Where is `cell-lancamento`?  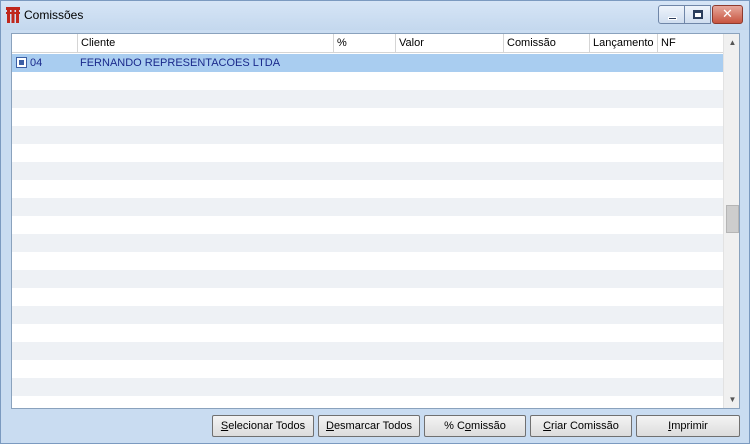
cell-lancamento is located at coordinates (623, 63).